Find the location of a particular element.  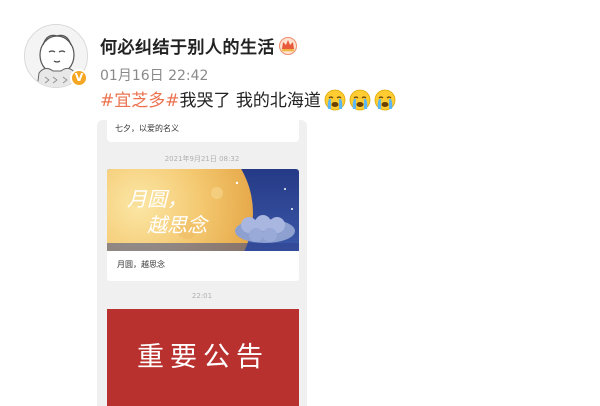

hashtag-link: #宜芝多# is located at coordinates (140, 101).